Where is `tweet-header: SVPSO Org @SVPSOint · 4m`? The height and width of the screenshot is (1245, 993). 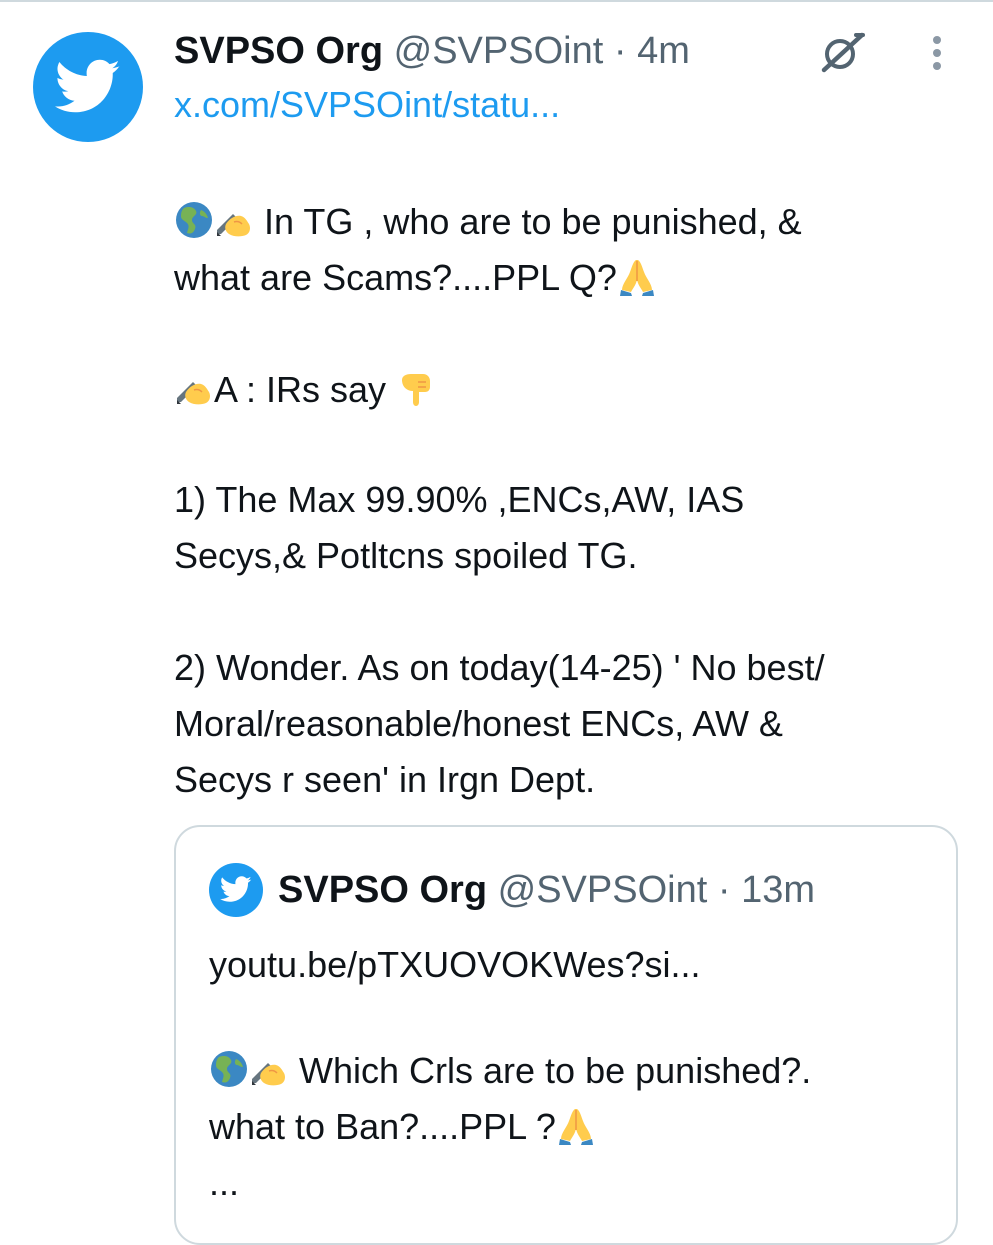
tweet-header: SVPSO Org @SVPSOint · 4m is located at coordinates (432, 51).